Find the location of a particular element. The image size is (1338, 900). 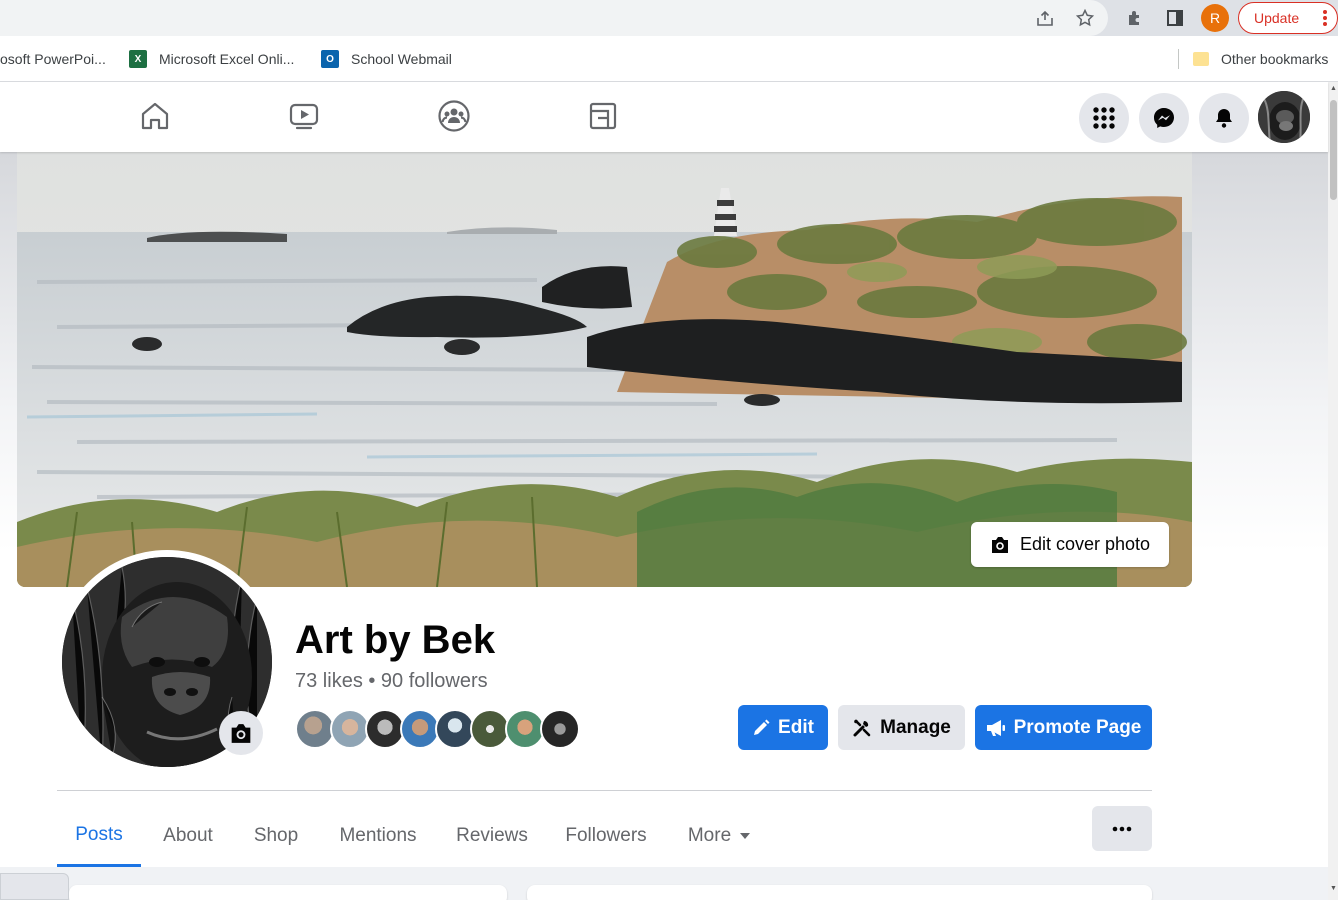

excel-icon: X is located at coordinates (138, 59).